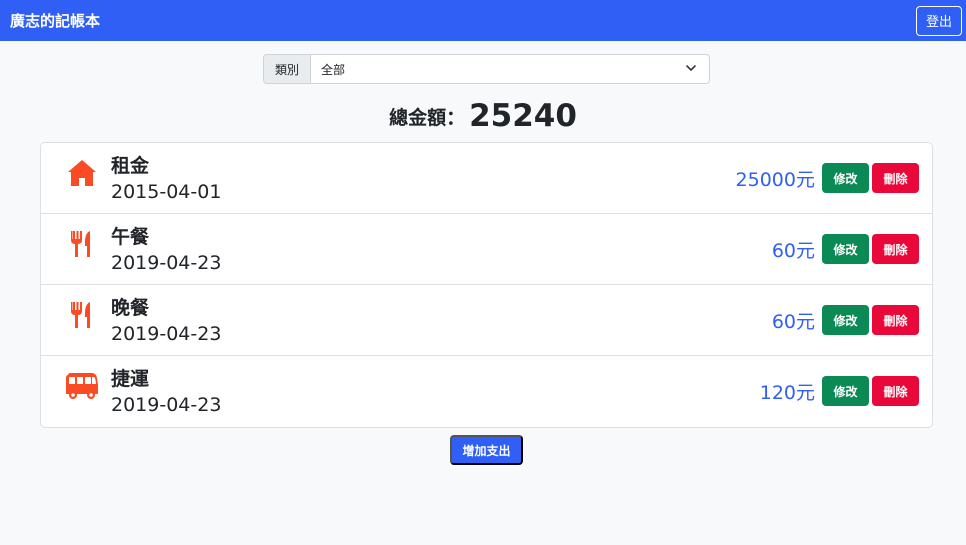 The width and height of the screenshot is (966, 545). What do you see at coordinates (775, 179) in the screenshot?
I see `expense-amount: 25000元` at bounding box center [775, 179].